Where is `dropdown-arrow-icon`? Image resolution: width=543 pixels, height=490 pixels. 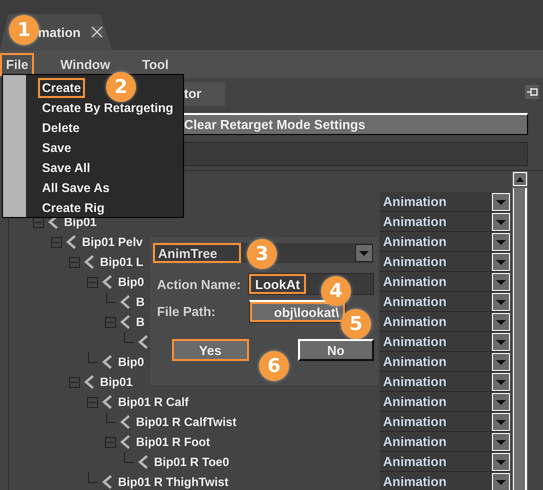
dropdown-arrow-icon is located at coordinates (501, 481).